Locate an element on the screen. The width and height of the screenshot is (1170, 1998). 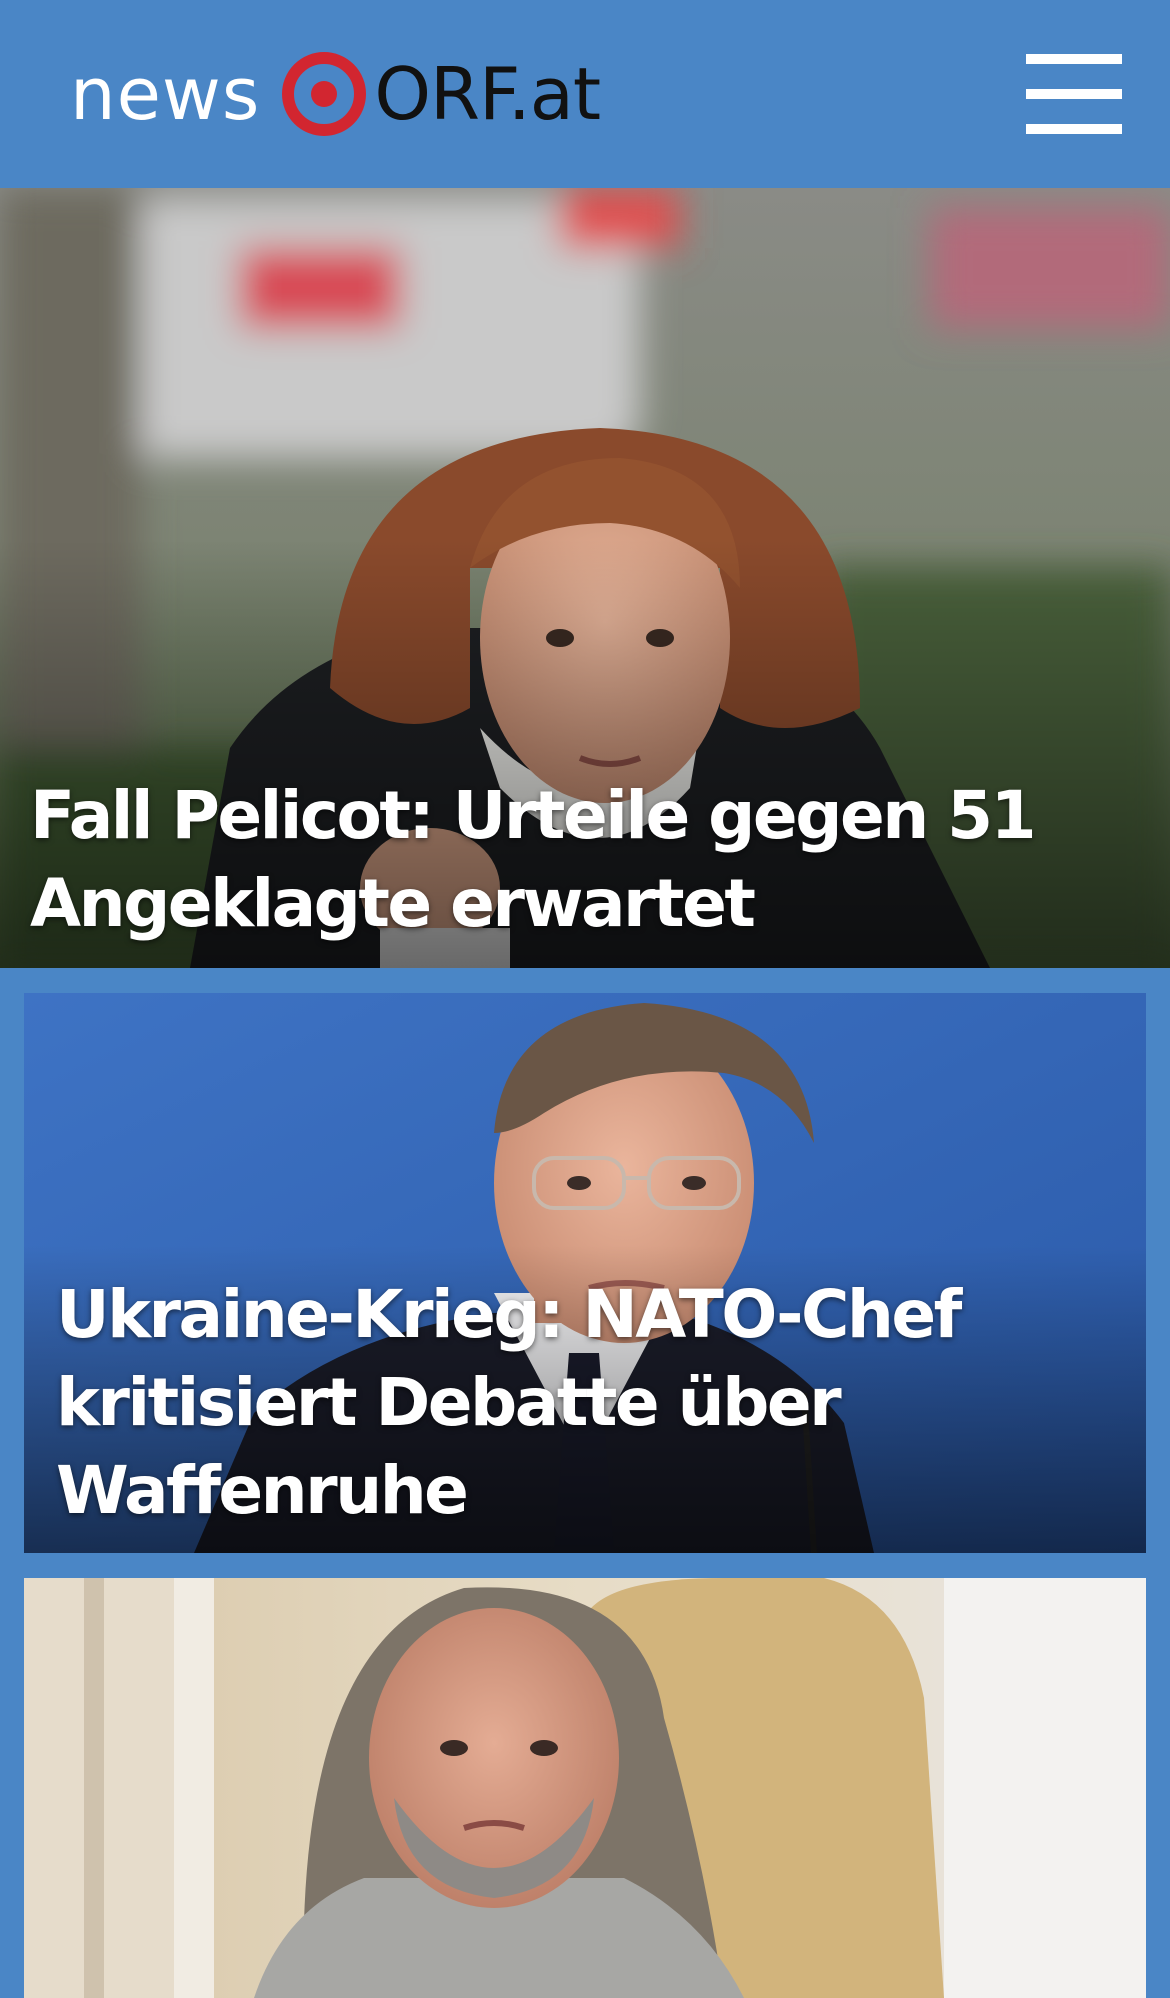
hamburger-menu-icon is located at coordinates (1074, 94).